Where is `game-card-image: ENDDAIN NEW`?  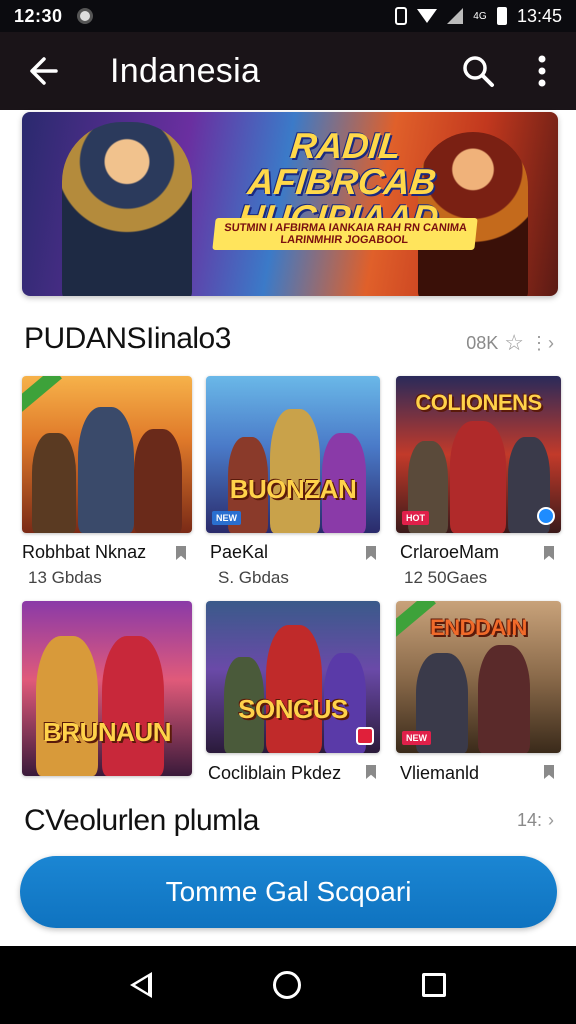
game-card-image: ENDDAIN NEW is located at coordinates (478, 677).